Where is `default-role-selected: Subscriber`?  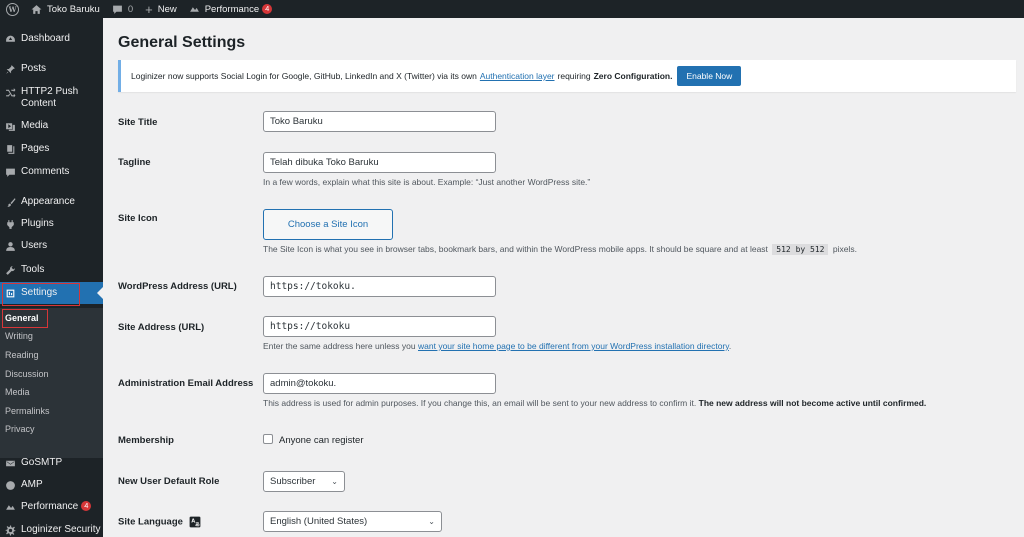 default-role-selected: Subscriber is located at coordinates (293, 481).